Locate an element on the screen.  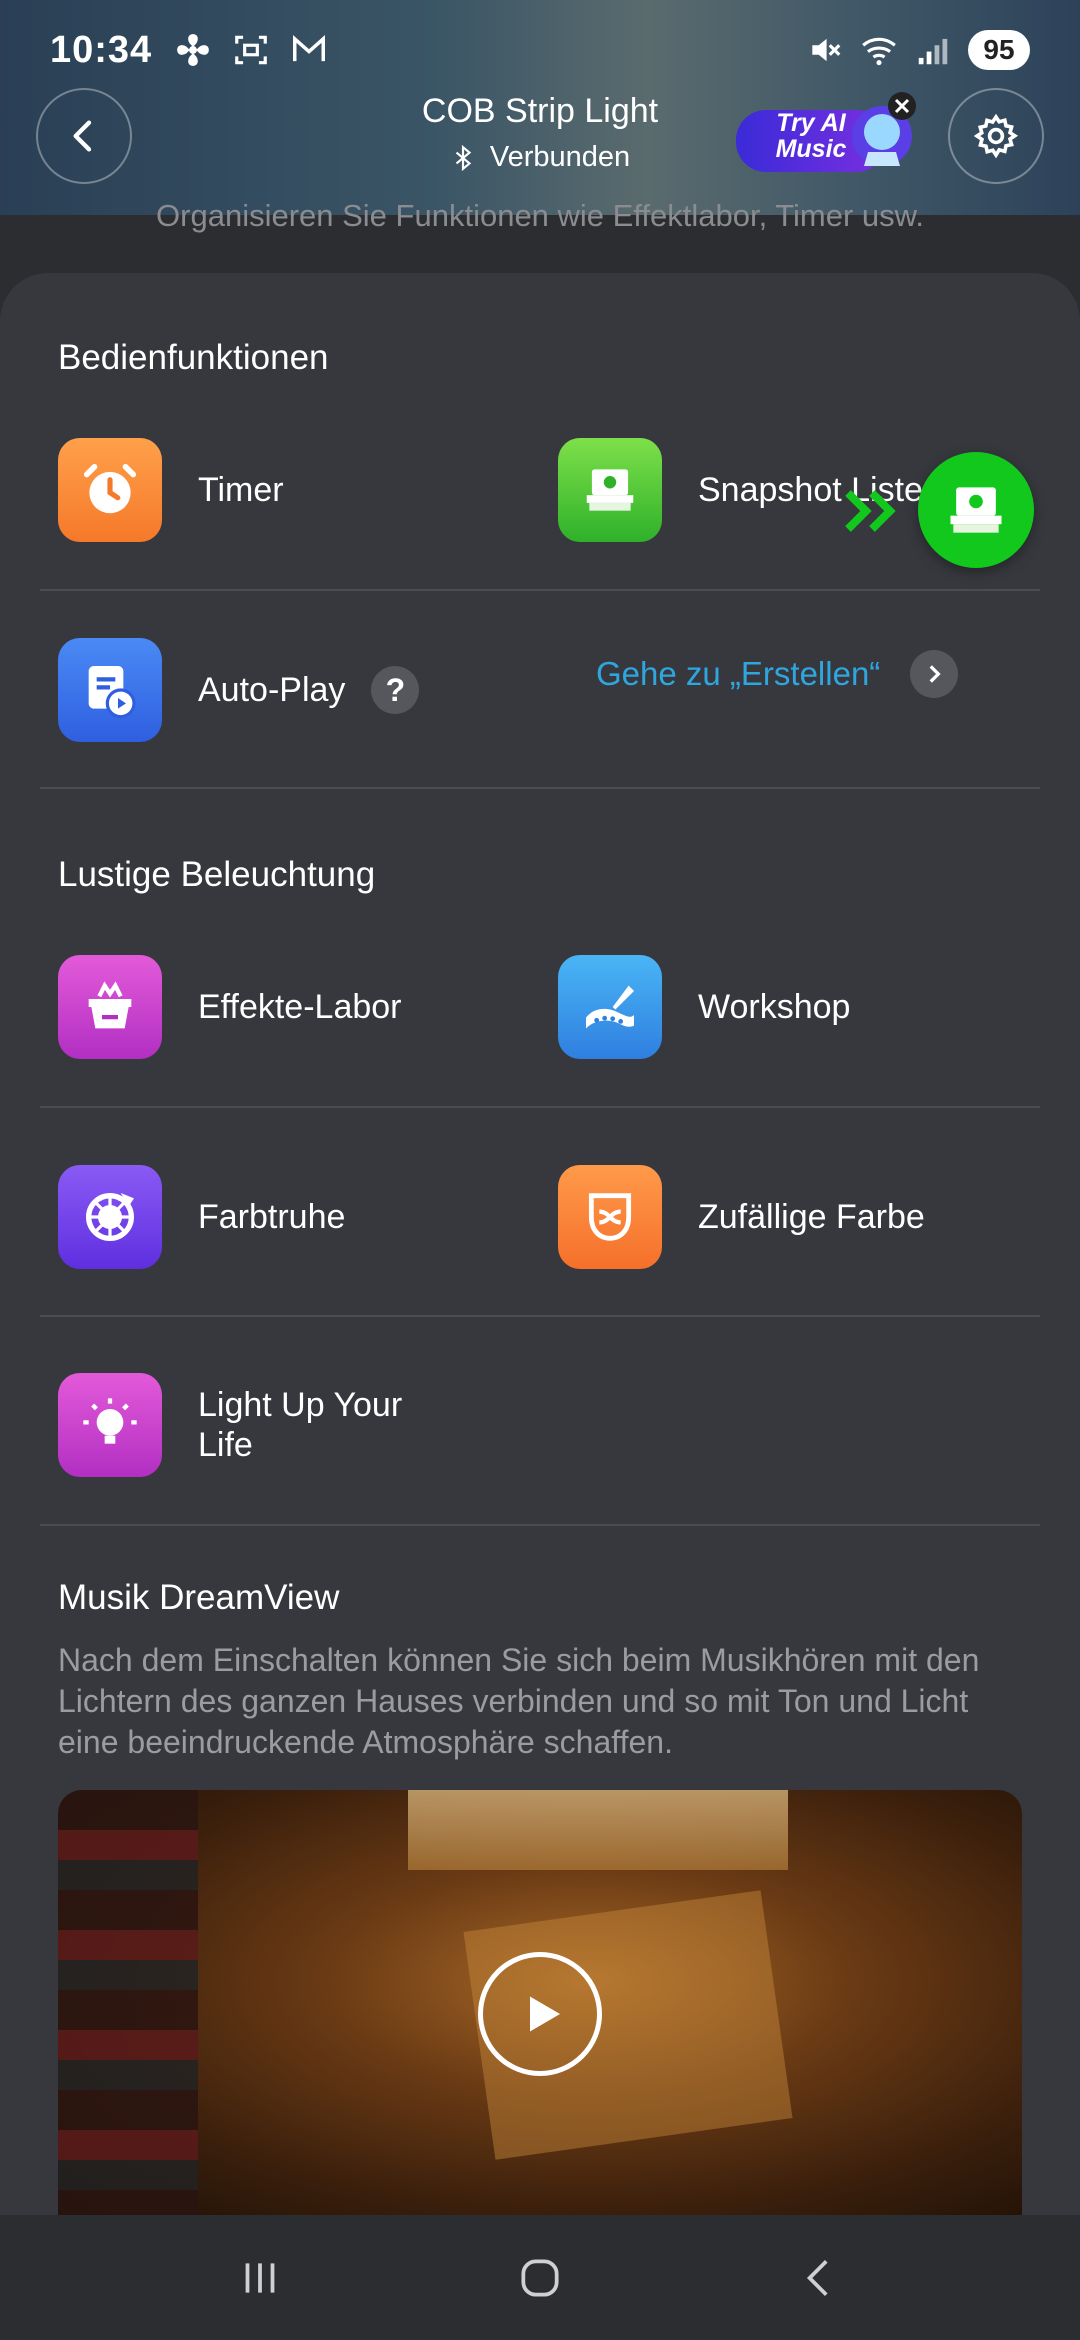
mail-icon is located at coordinates (309, 48).